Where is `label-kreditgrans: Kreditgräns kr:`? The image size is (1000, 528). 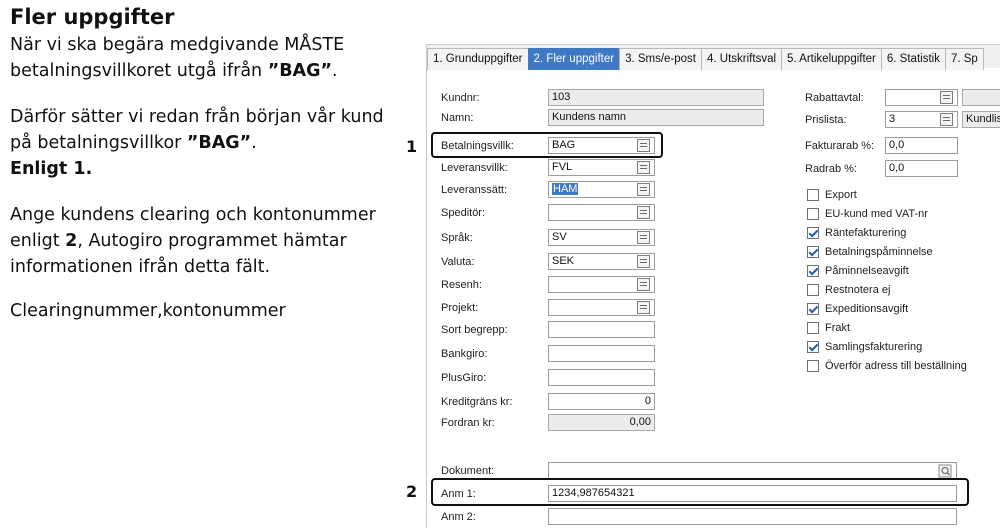
label-kreditgrans: Kreditgräns kr: is located at coordinates (477, 402).